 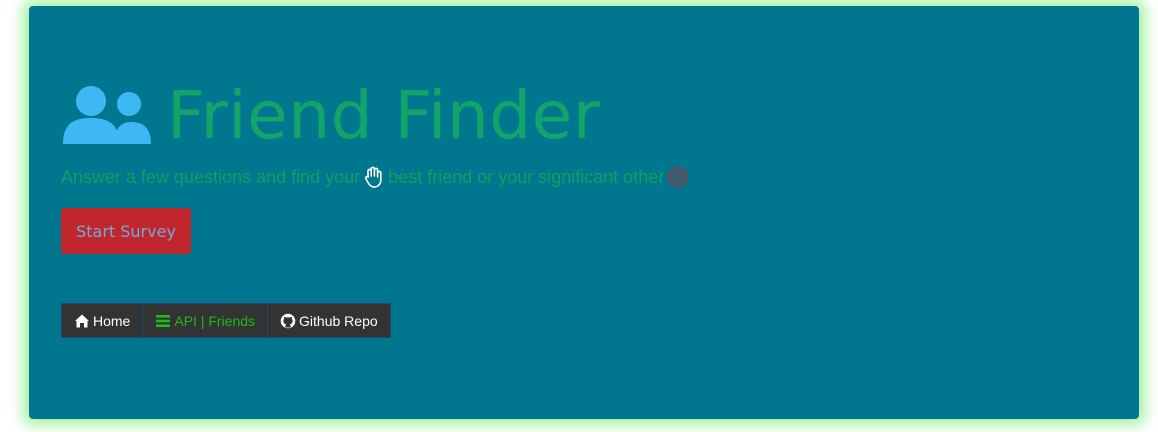 I want to click on nav-api-friends-label: API | Friends, so click(x=215, y=320).